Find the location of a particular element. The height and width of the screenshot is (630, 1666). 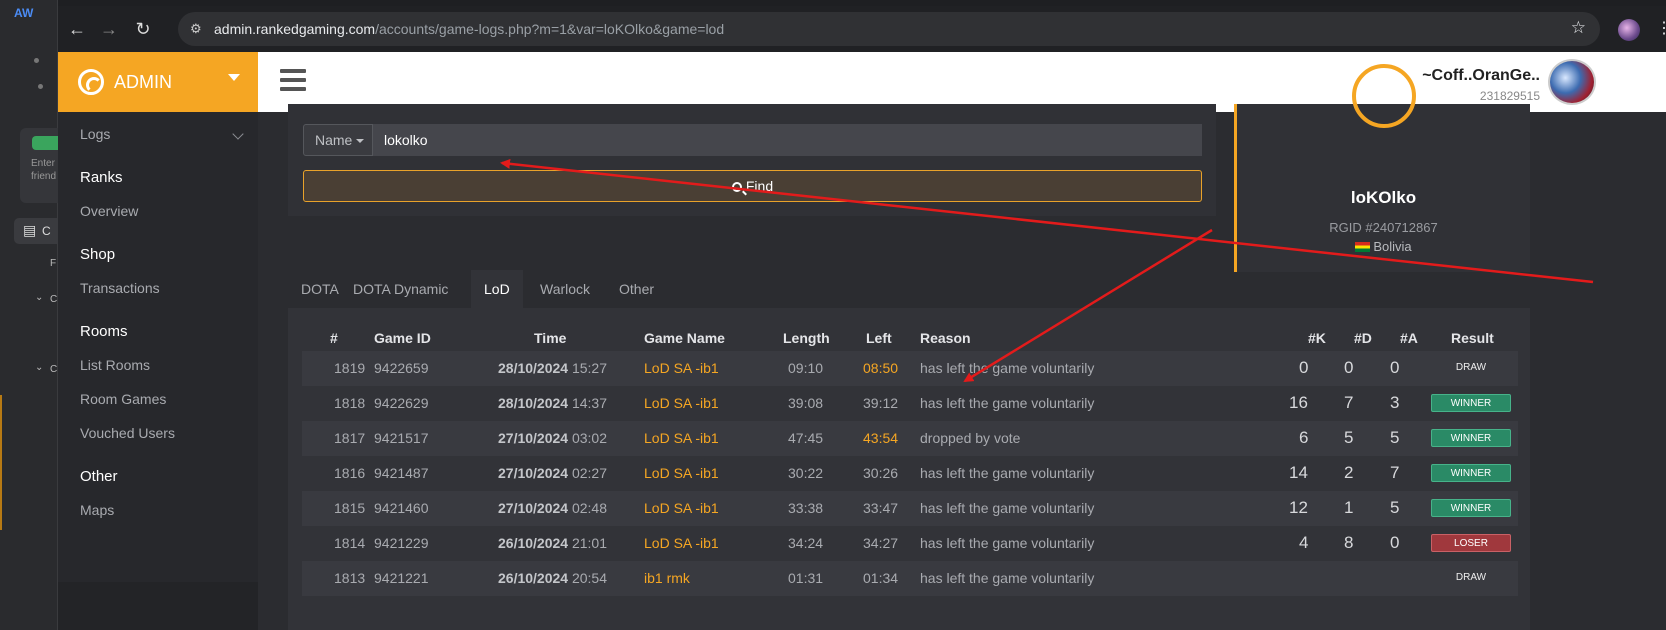

tab-warlock: Warlock is located at coordinates (565, 289).